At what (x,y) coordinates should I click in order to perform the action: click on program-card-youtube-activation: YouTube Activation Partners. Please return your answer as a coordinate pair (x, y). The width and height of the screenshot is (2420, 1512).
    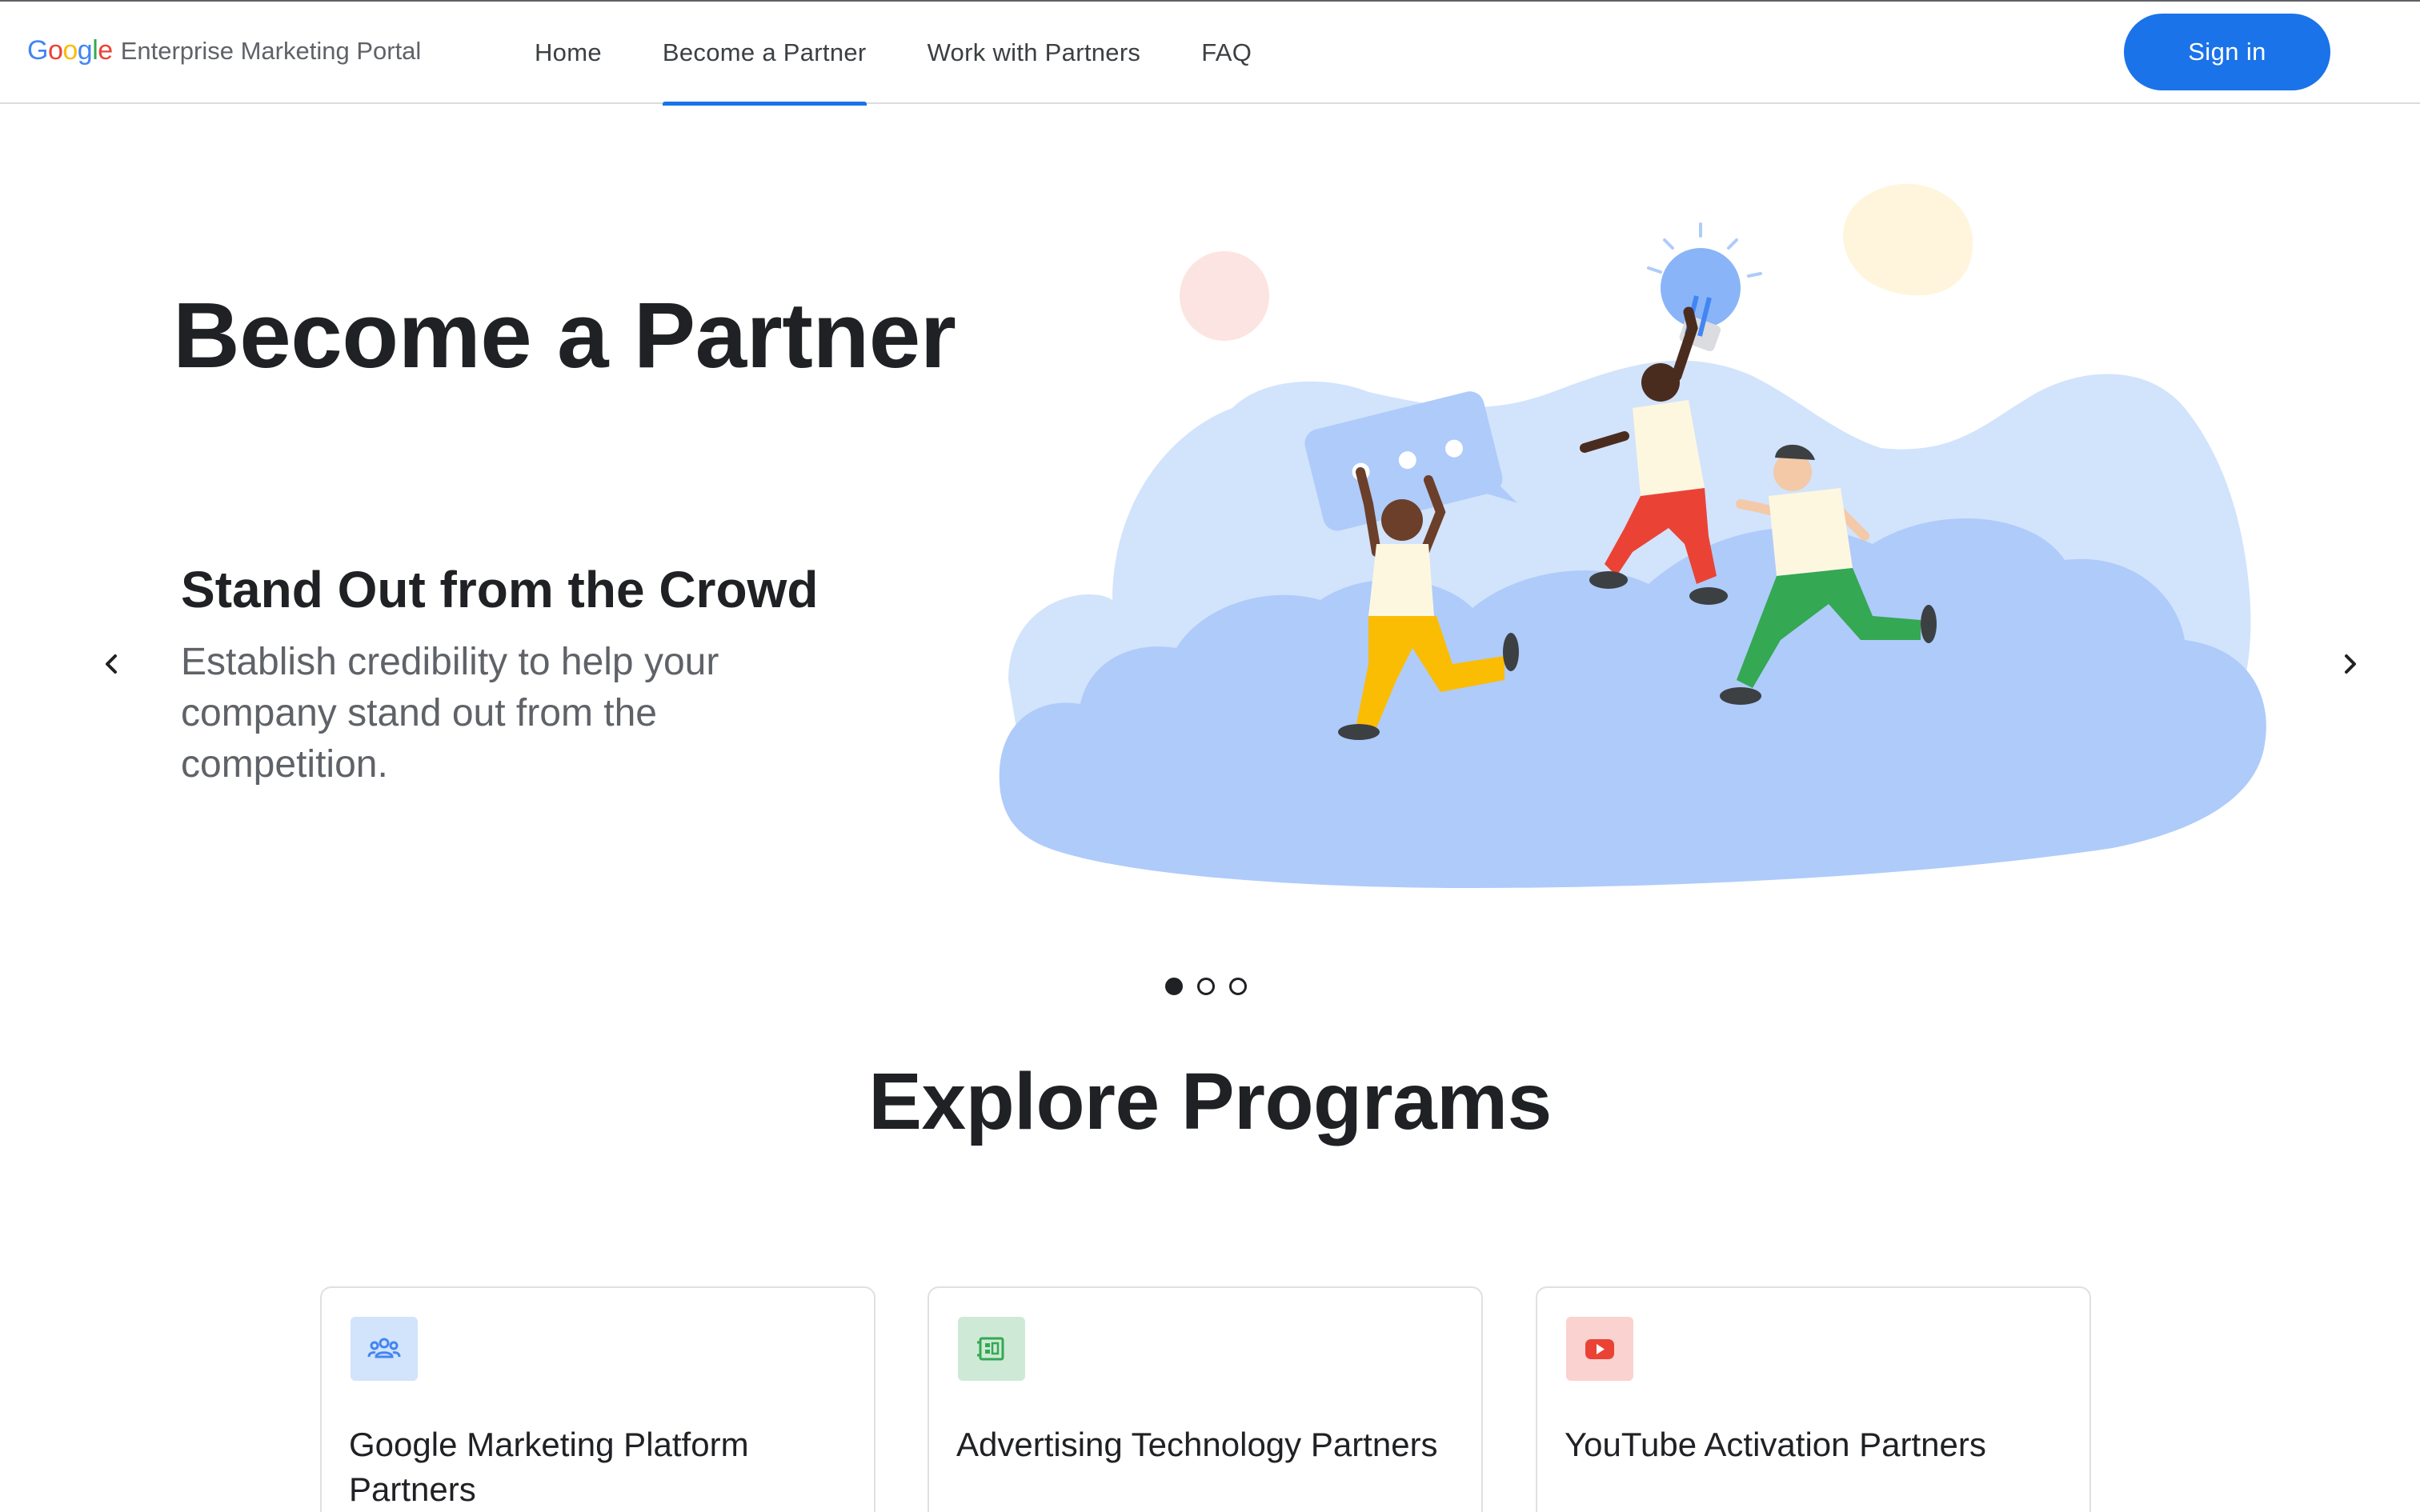
    Looking at the image, I should click on (1813, 1399).